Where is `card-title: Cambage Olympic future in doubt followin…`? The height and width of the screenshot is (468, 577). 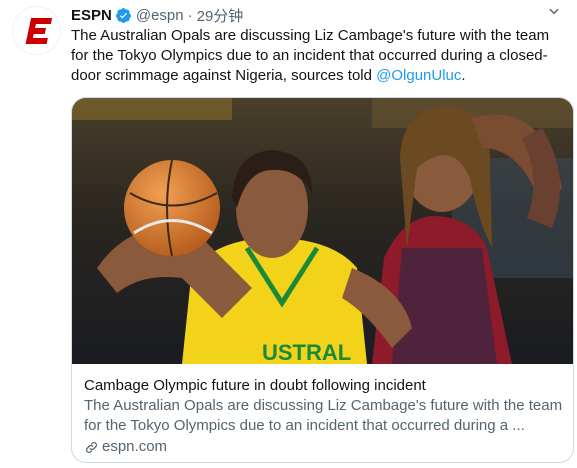
card-title: Cambage Olympic future in doubt followin… is located at coordinates (255, 385).